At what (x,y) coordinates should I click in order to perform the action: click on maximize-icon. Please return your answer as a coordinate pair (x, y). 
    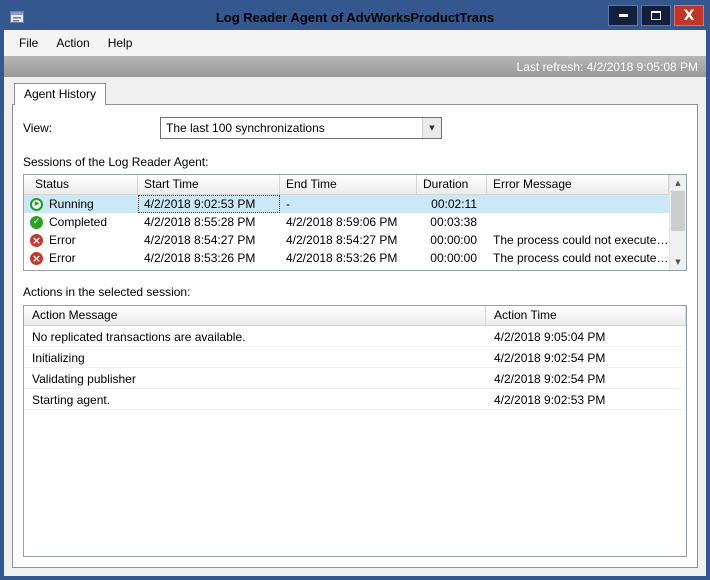
    Looking at the image, I should click on (656, 15).